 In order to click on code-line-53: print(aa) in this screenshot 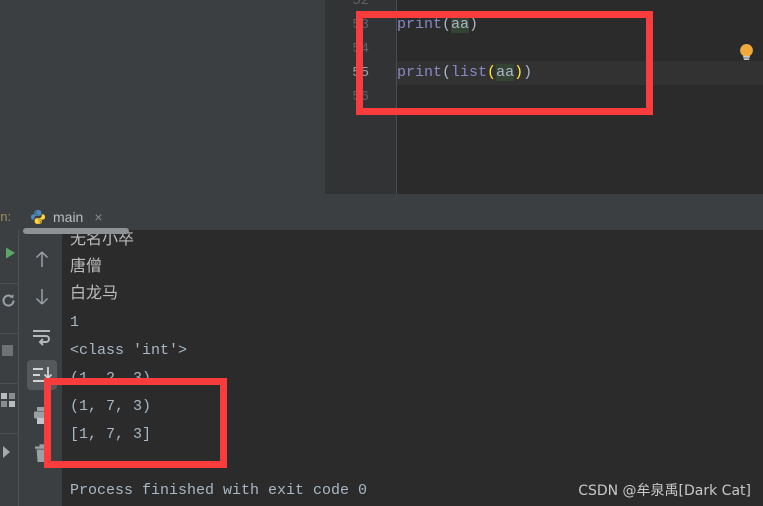, I will do `click(437, 25)`.